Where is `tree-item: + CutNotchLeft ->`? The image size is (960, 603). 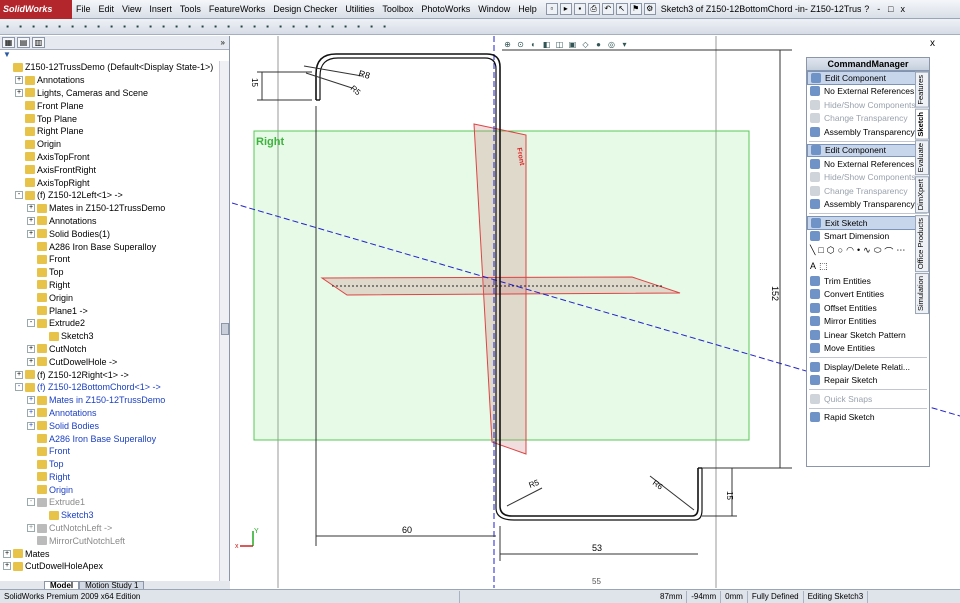
tree-item: + CutNotchLeft -> is located at coordinates (114, 528).